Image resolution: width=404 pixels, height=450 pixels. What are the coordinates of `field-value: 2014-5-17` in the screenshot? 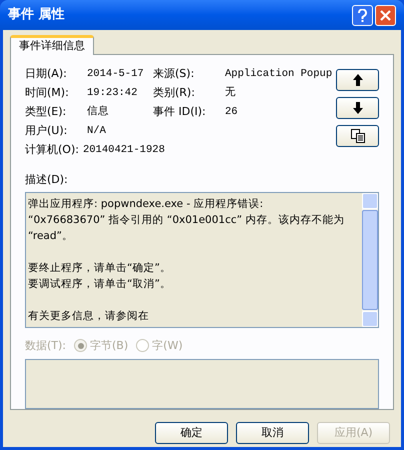 It's located at (116, 74).